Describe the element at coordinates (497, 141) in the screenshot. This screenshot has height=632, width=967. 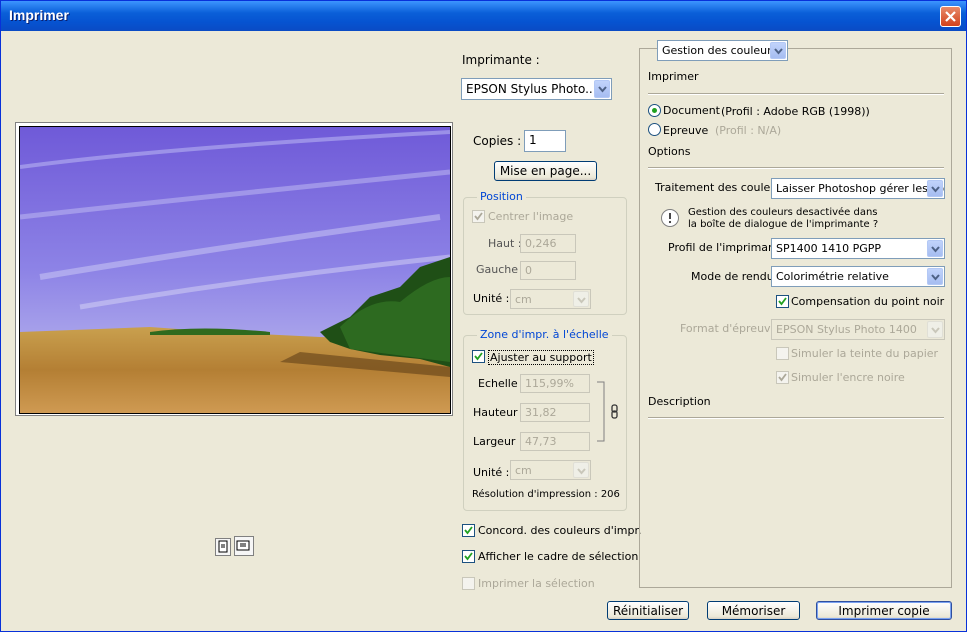
I see `copies-label: Copies :` at that location.